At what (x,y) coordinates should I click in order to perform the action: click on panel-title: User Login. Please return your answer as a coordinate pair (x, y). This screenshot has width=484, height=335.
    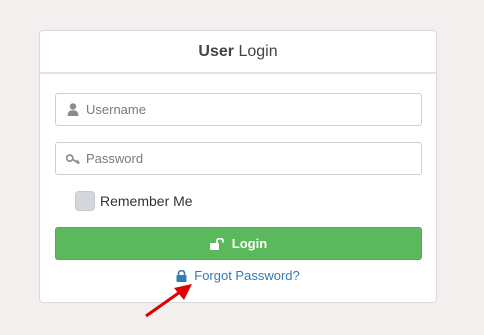
    Looking at the image, I should click on (238, 52).